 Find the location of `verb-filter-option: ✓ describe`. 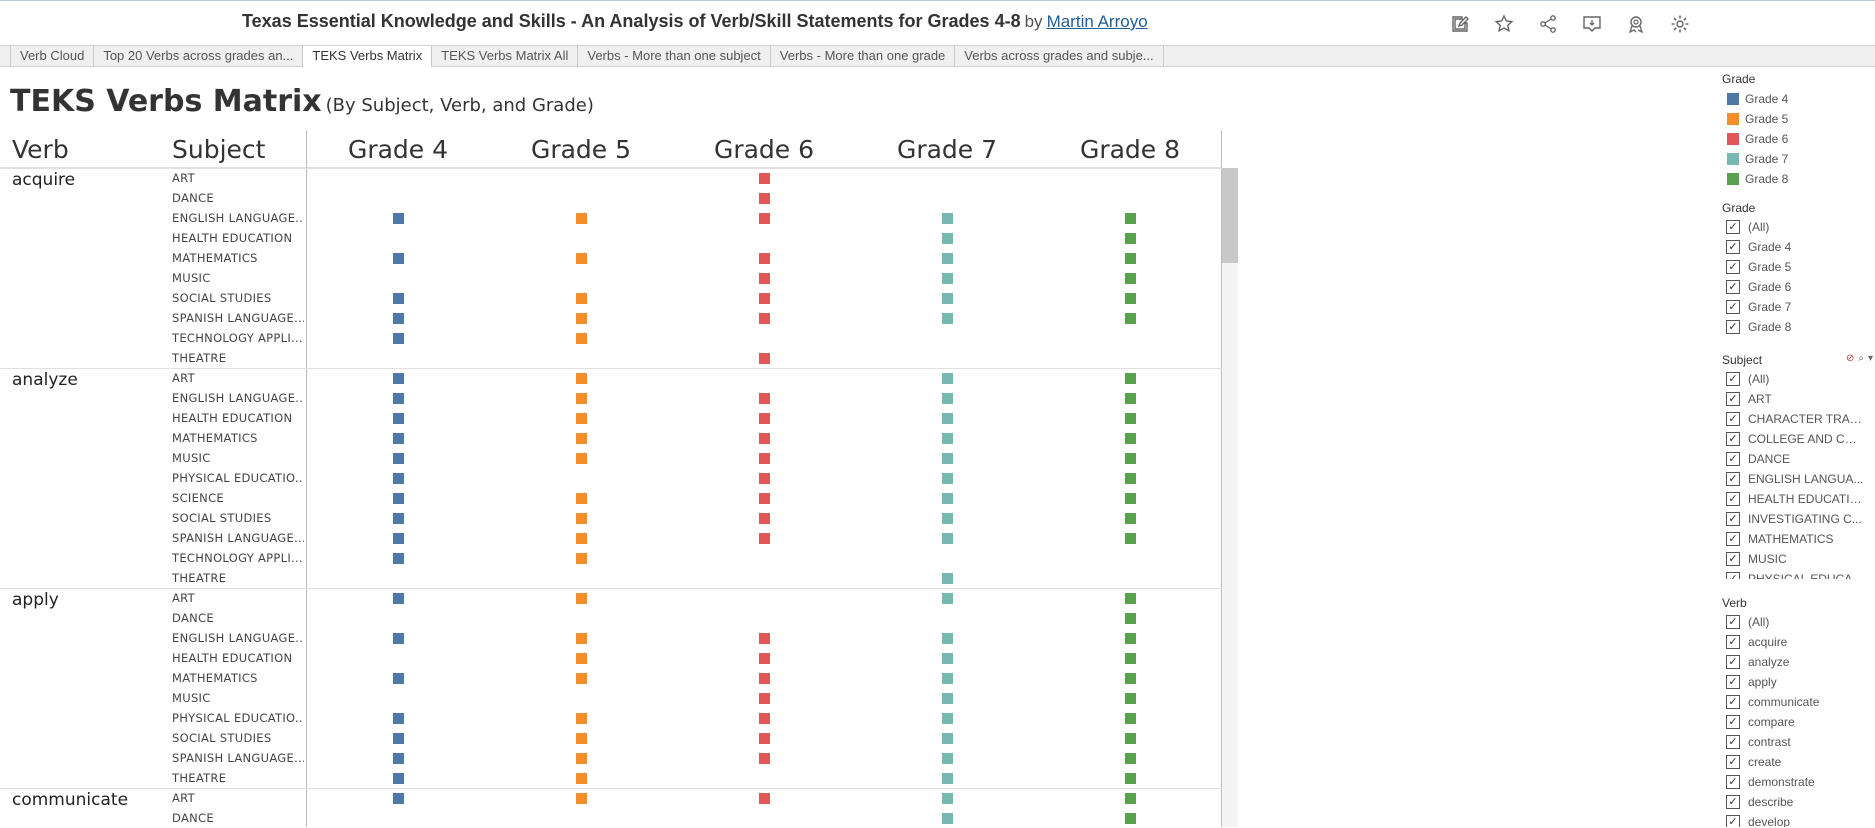

verb-filter-option: ✓ describe is located at coordinates (1798, 802).